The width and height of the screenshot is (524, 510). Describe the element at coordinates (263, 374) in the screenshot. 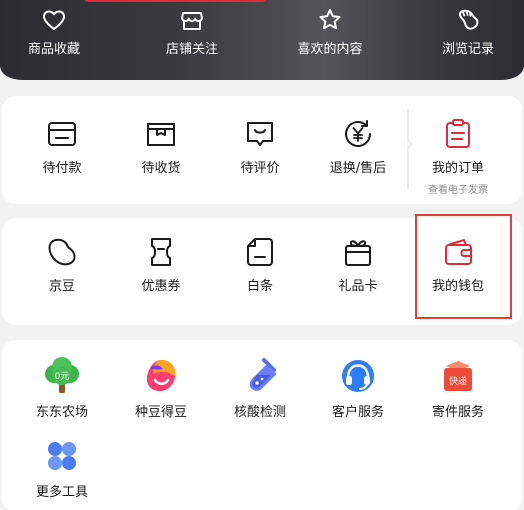

I see `test-tube-icon` at that location.